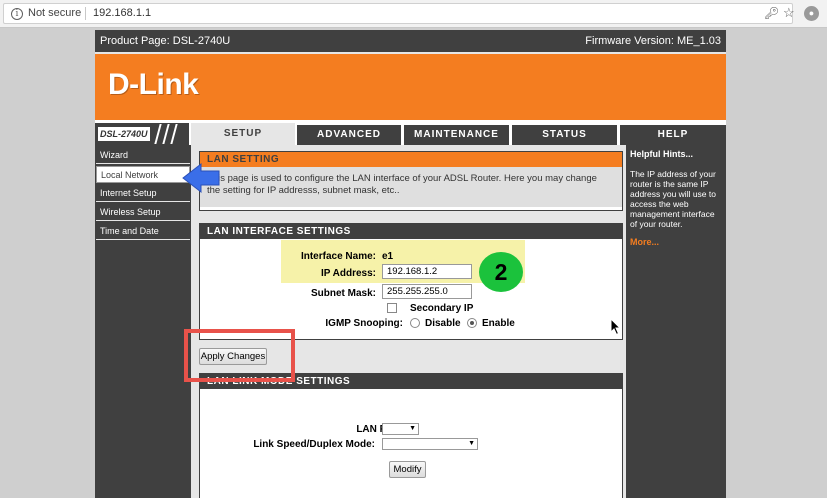 The width and height of the screenshot is (827, 498). I want to click on lan-port-select: ▼, so click(400, 429).